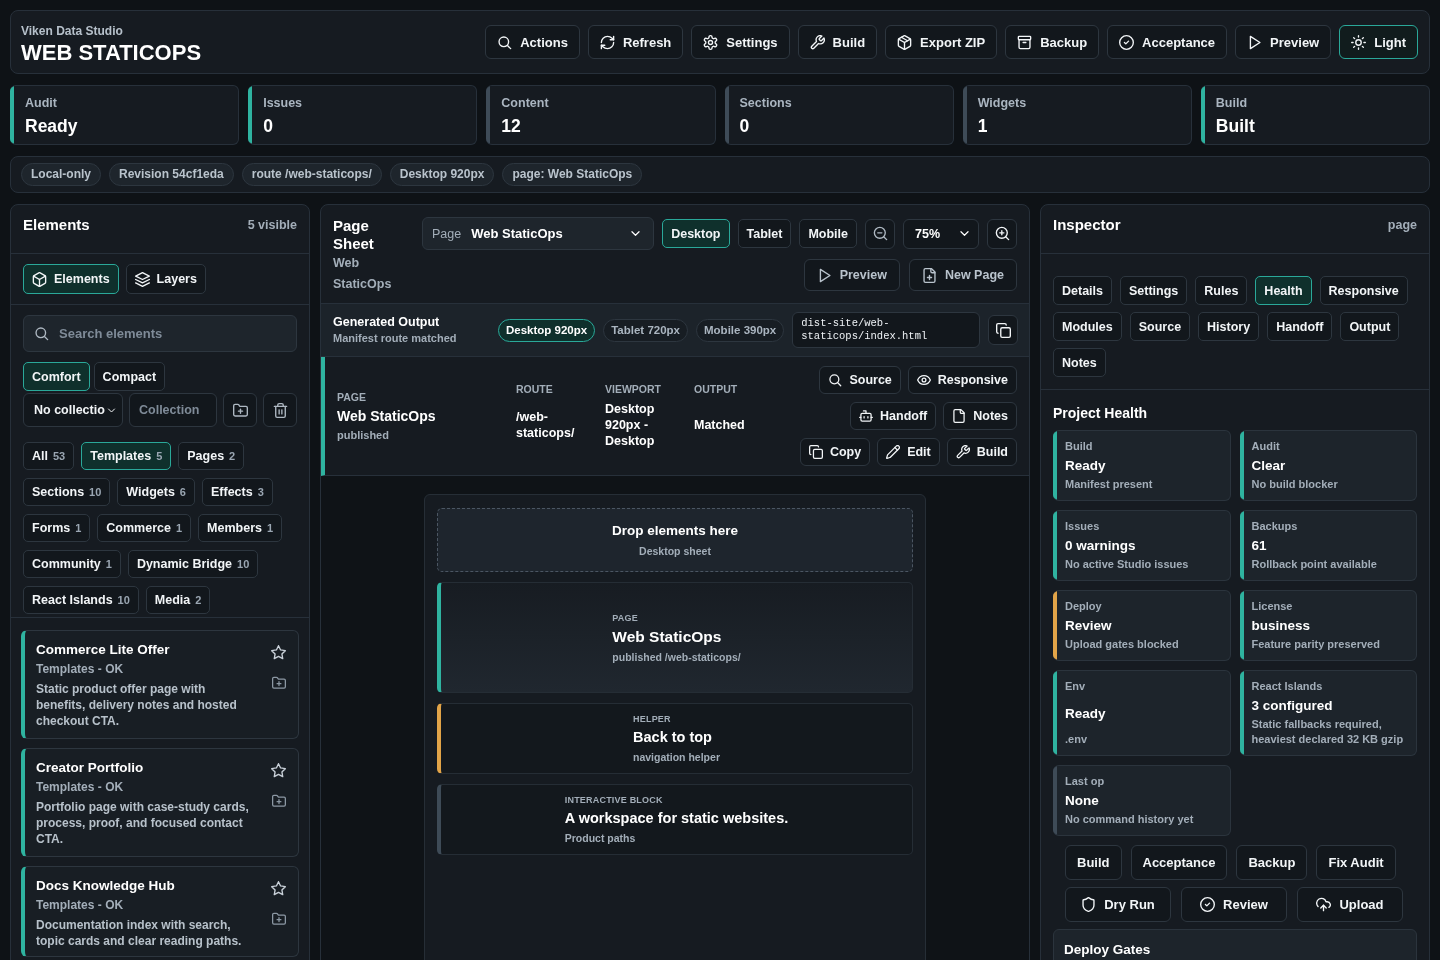 The image size is (1440, 960). Describe the element at coordinates (675, 637) in the screenshot. I see `canvas-block: PAGE Web StaticOps published /web-staticops/` at that location.